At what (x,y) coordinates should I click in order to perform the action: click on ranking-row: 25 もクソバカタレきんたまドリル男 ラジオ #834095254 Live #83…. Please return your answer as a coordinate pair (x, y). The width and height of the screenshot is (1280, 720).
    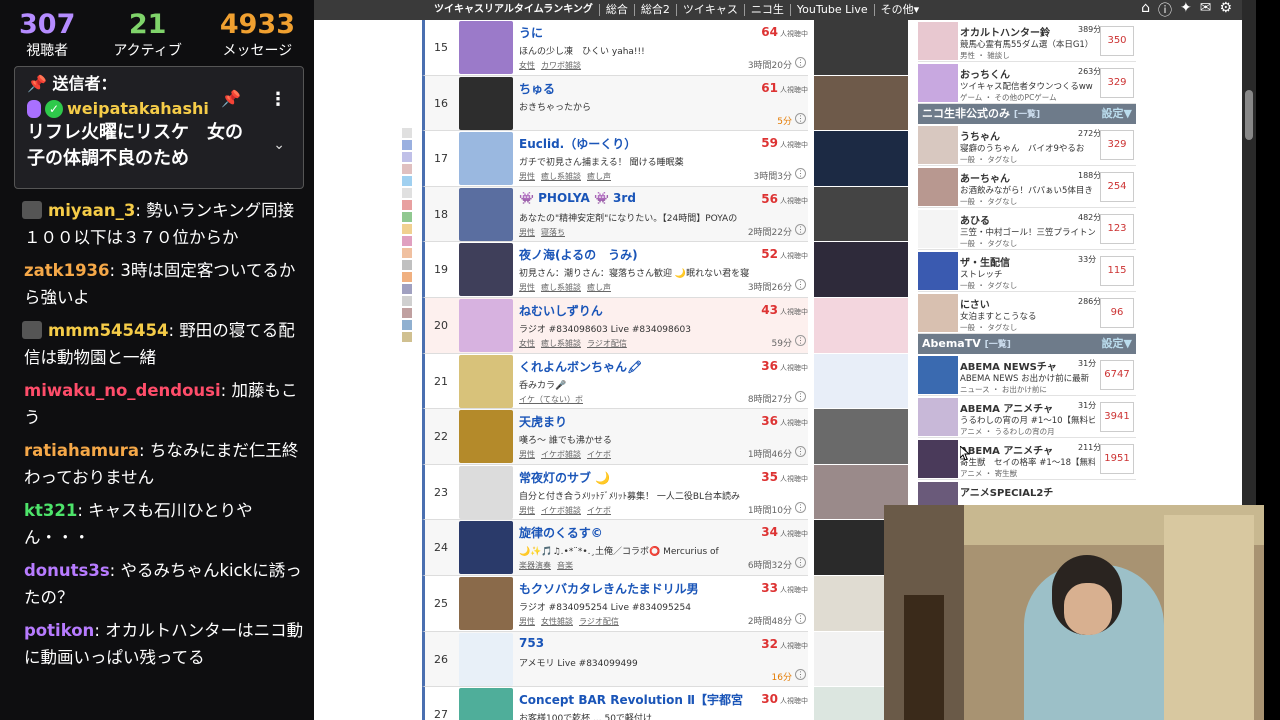
    Looking at the image, I should click on (615, 603).